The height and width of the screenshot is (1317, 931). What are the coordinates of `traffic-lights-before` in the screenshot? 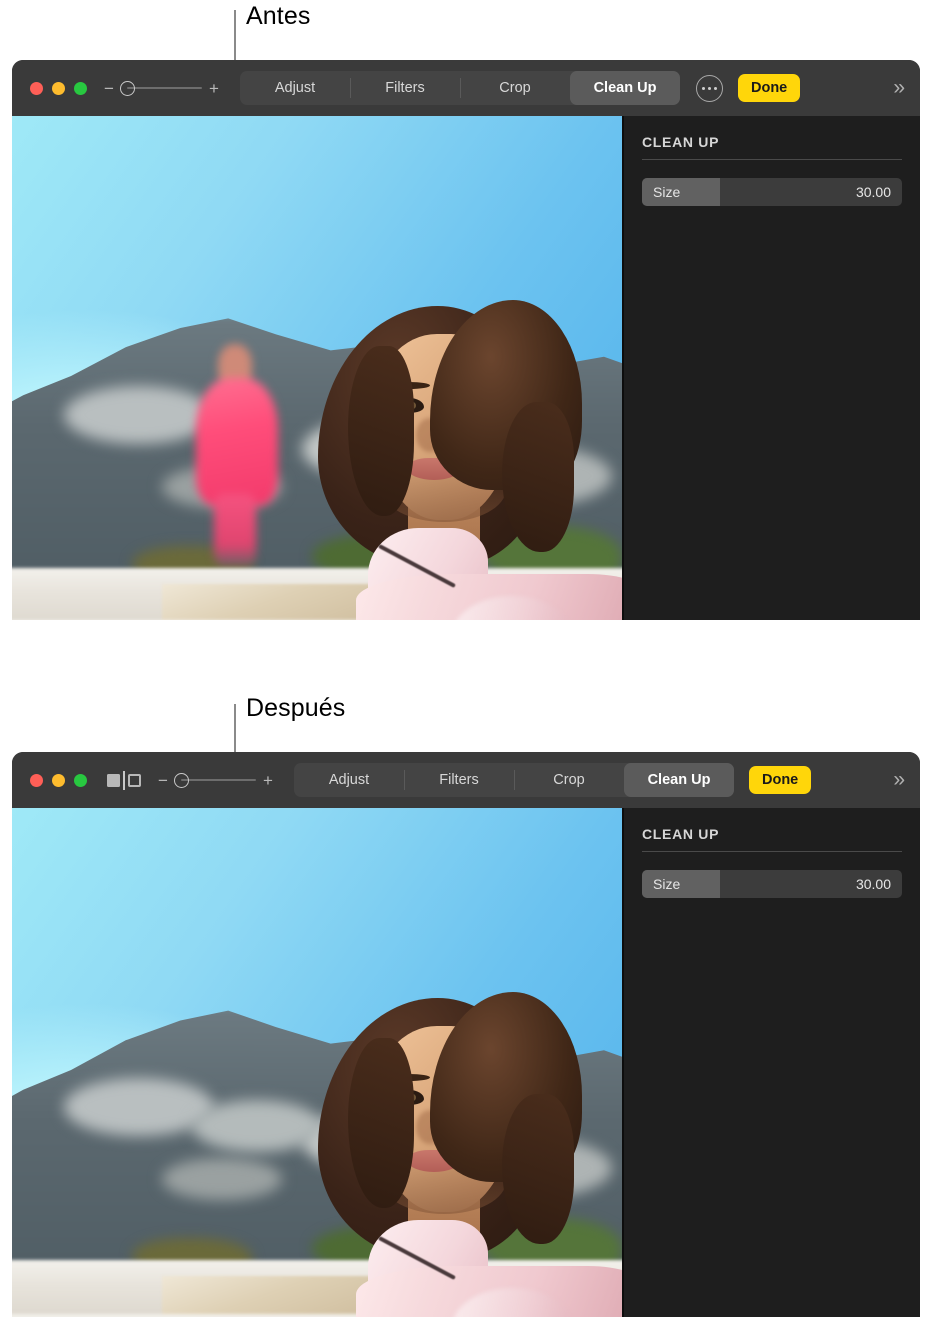 It's located at (58, 88).